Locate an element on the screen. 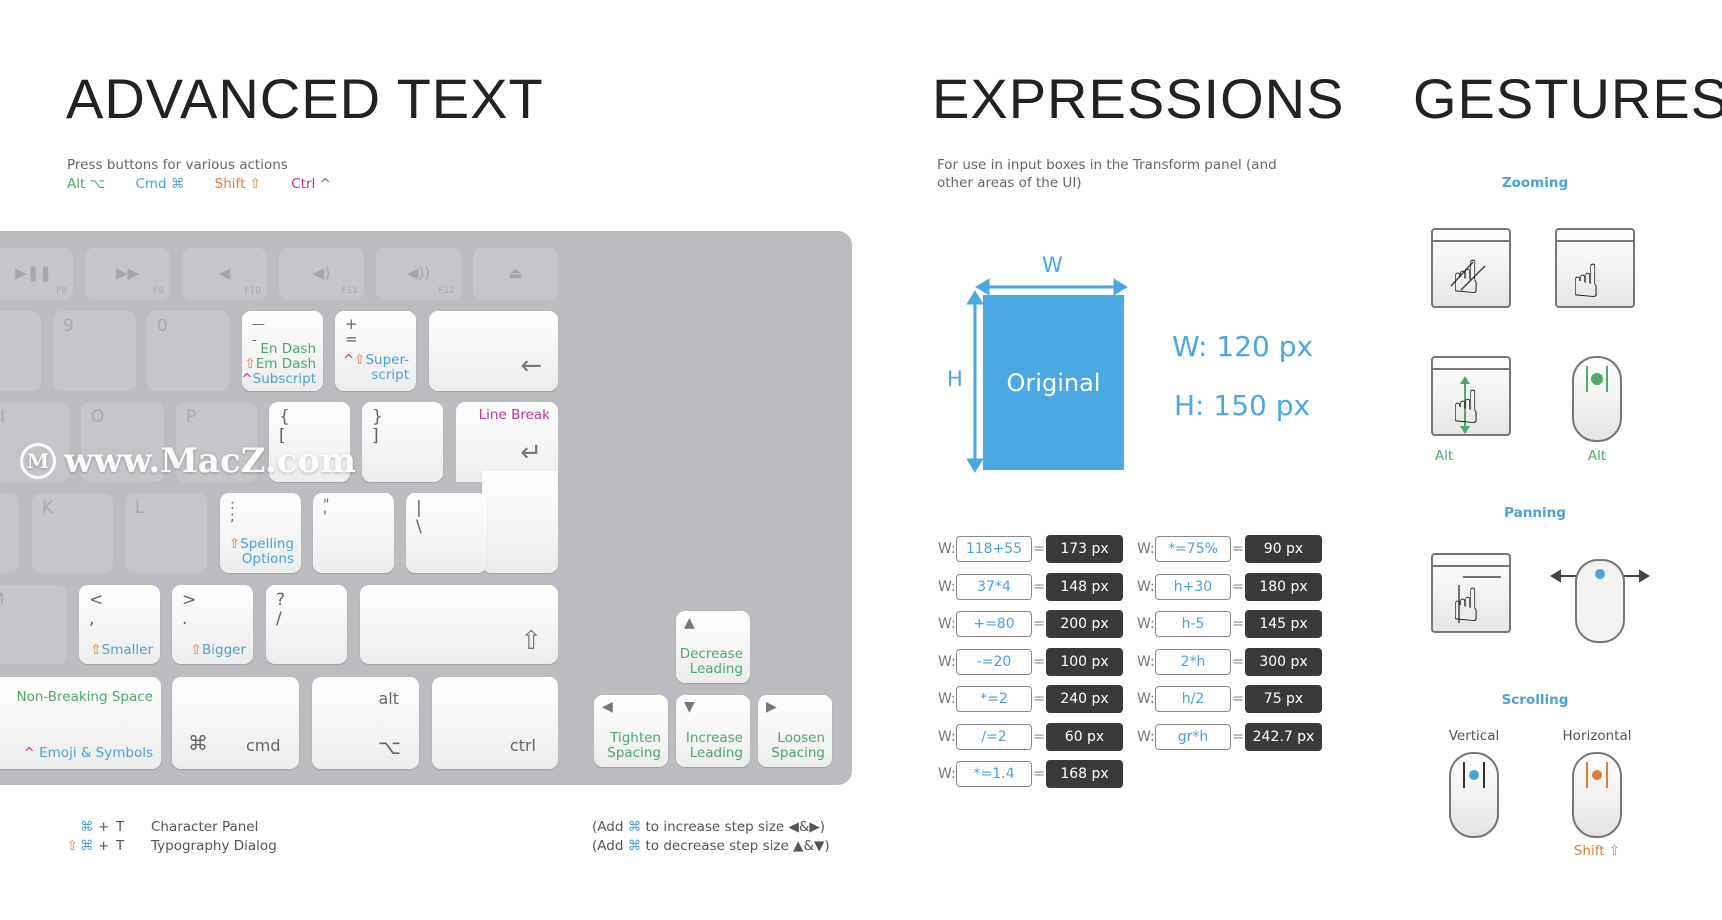 The image size is (1722, 920). expressions-title: EXPRESSIONS is located at coordinates (1138, 98).